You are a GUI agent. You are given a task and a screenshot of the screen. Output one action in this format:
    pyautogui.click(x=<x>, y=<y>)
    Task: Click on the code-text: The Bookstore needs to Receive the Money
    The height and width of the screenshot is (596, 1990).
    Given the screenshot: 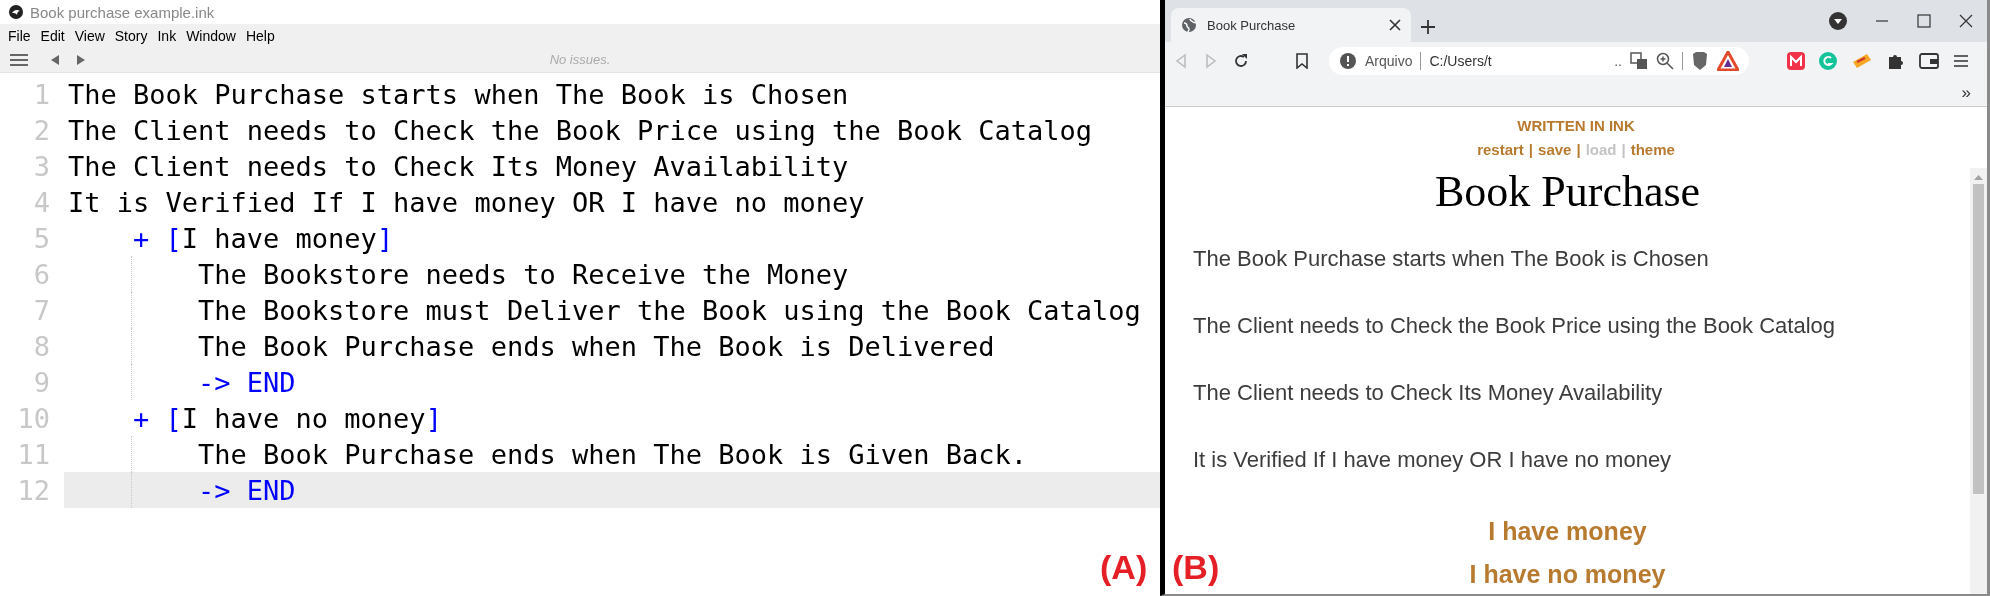 What is the action you would take?
    pyautogui.click(x=523, y=274)
    